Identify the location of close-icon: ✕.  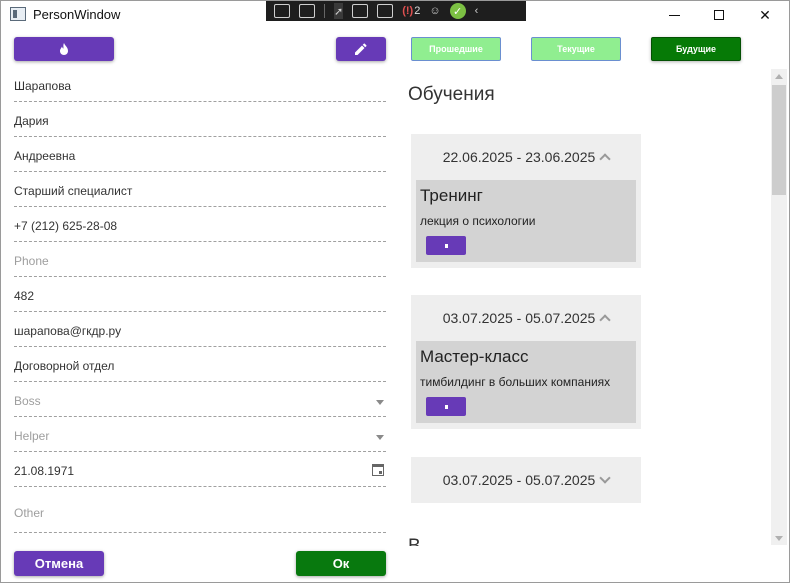
(765, 14).